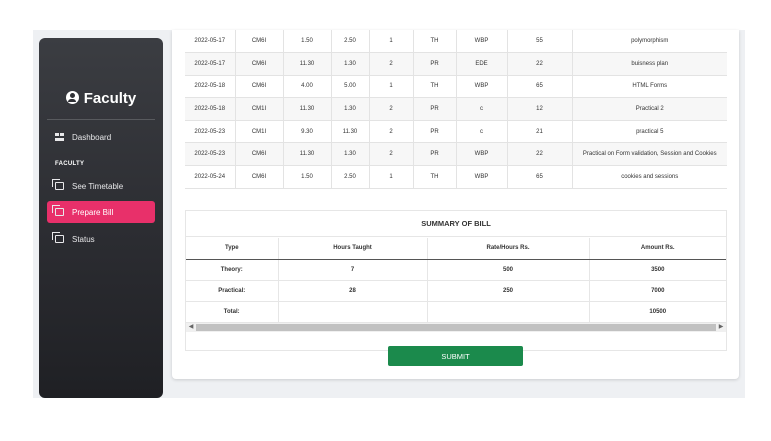  What do you see at coordinates (232, 270) in the screenshot?
I see `summary-cell: Theory:` at bounding box center [232, 270].